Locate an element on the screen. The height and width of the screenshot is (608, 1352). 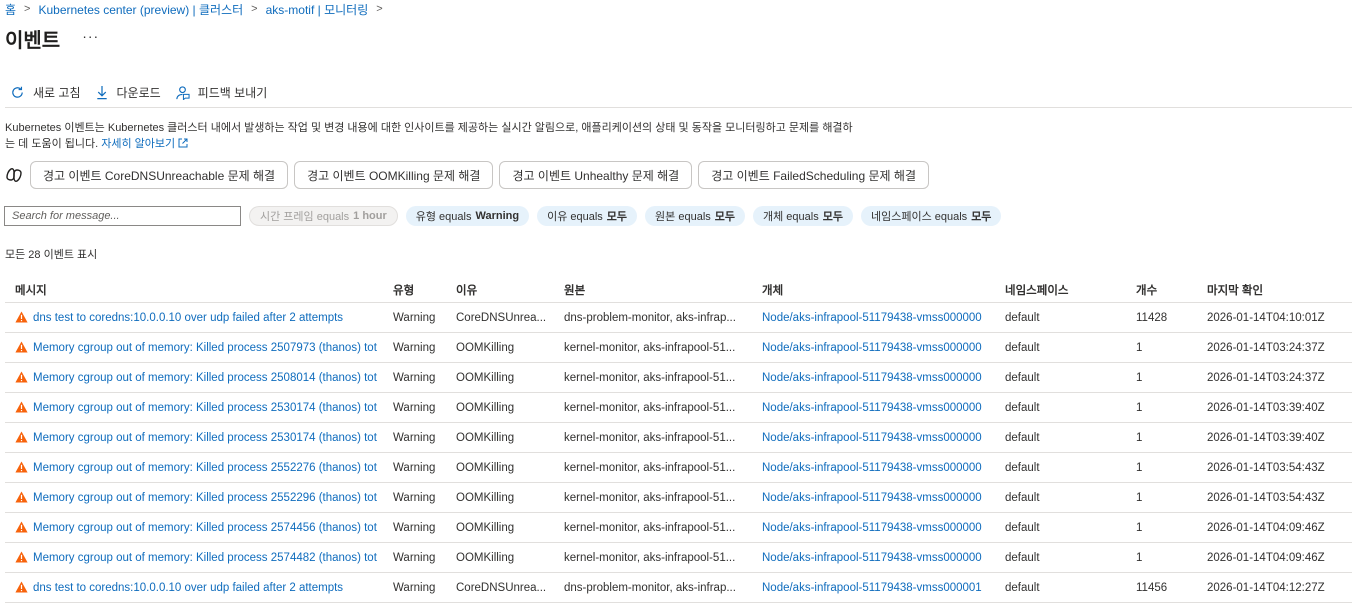
more-options-button: ··· is located at coordinates (90, 36).